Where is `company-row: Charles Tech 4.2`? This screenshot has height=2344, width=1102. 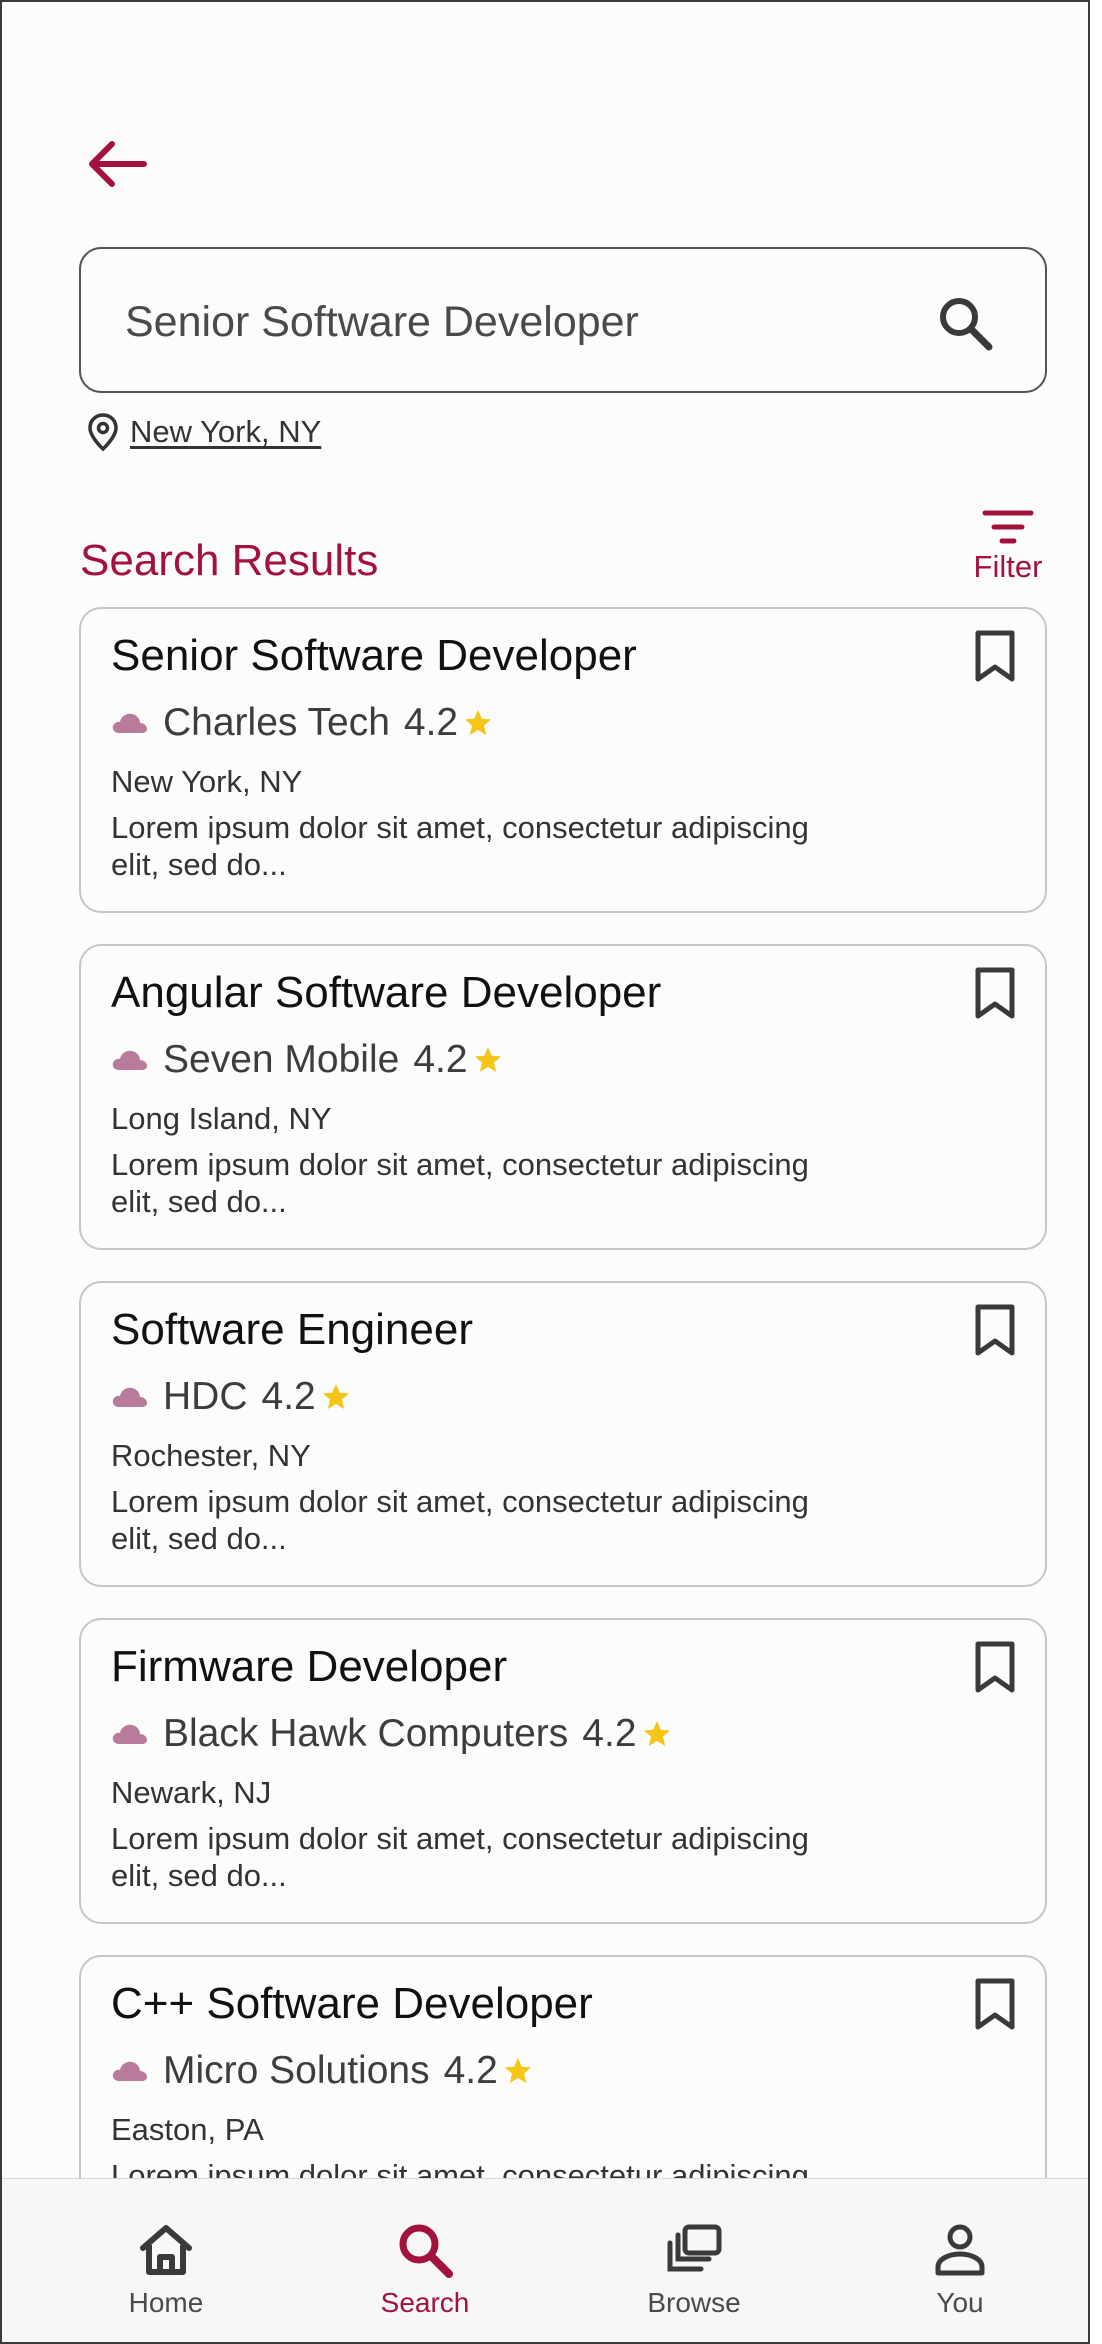 company-row: Charles Tech 4.2 is located at coordinates (302, 723).